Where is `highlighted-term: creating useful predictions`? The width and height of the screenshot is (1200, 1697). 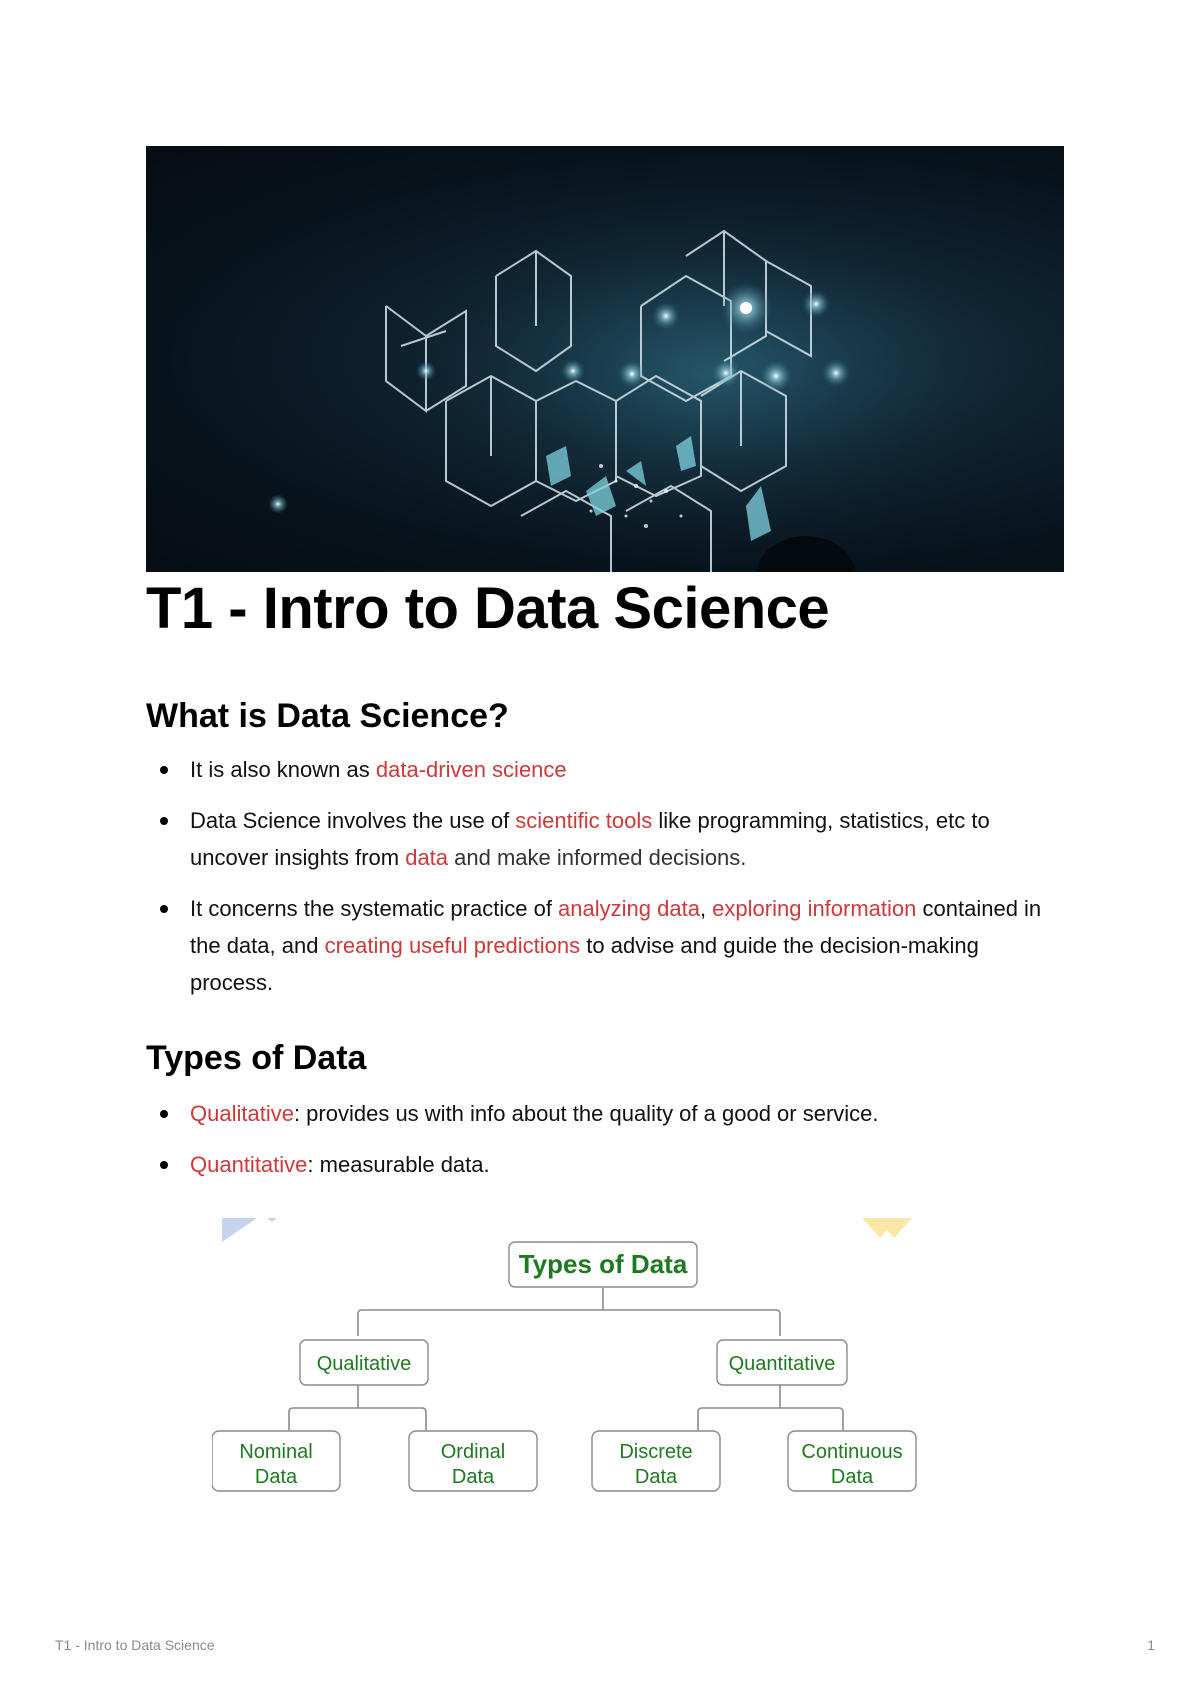
highlighted-term: creating useful predictions is located at coordinates (452, 945).